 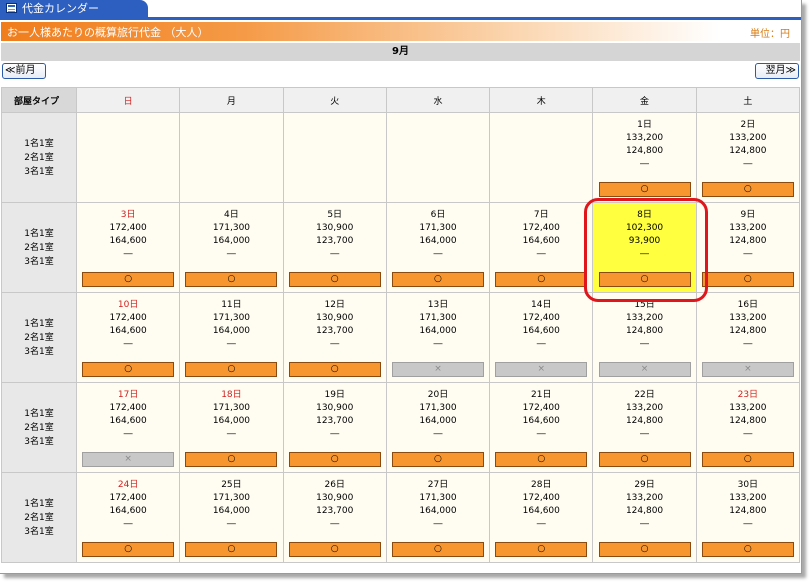 What do you see at coordinates (541, 485) in the screenshot?
I see `day-number: 28日` at bounding box center [541, 485].